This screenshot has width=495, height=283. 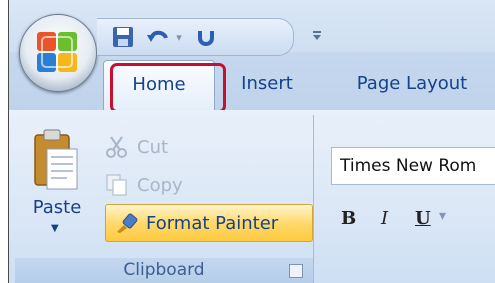 I want to click on tab-page-layout-label: Page Layout, so click(x=412, y=83).